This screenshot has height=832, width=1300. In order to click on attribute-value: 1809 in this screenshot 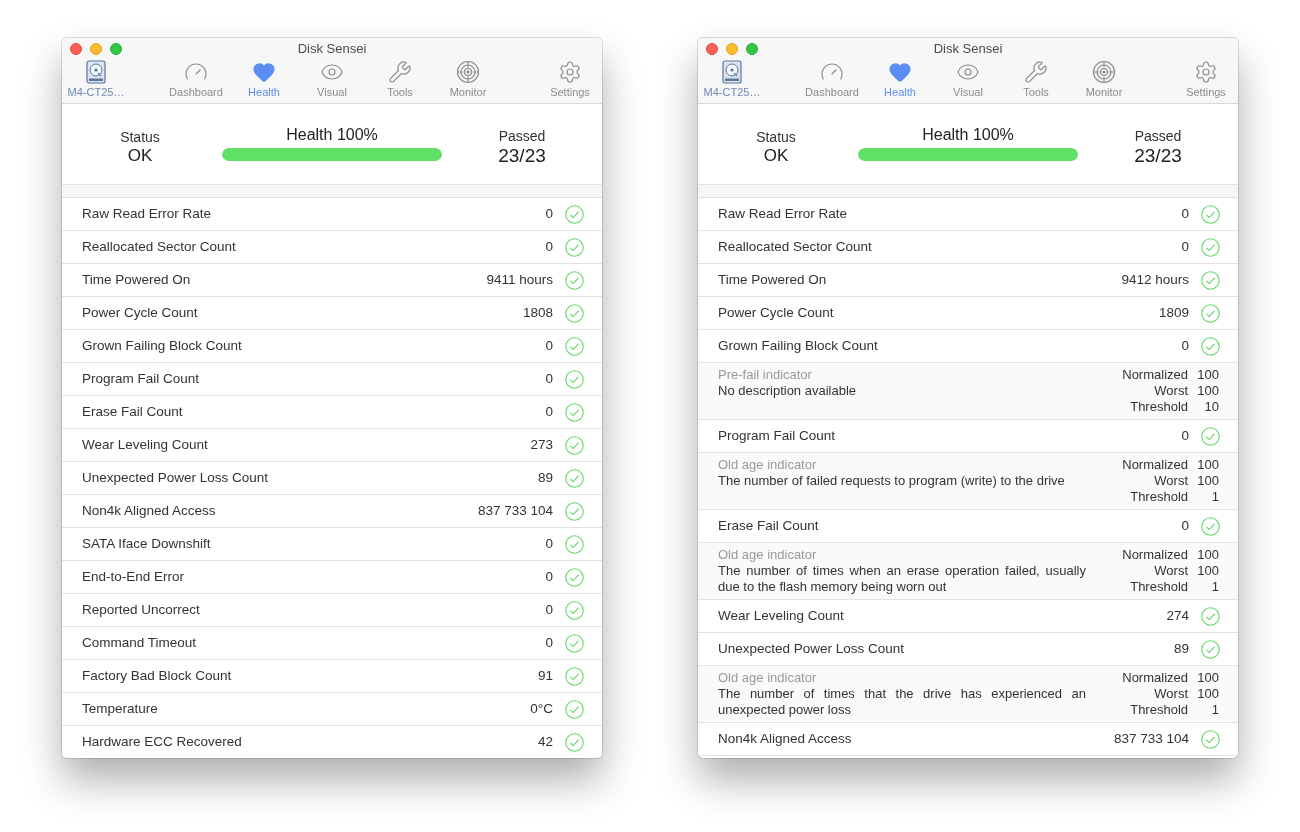, I will do `click(1173, 312)`.